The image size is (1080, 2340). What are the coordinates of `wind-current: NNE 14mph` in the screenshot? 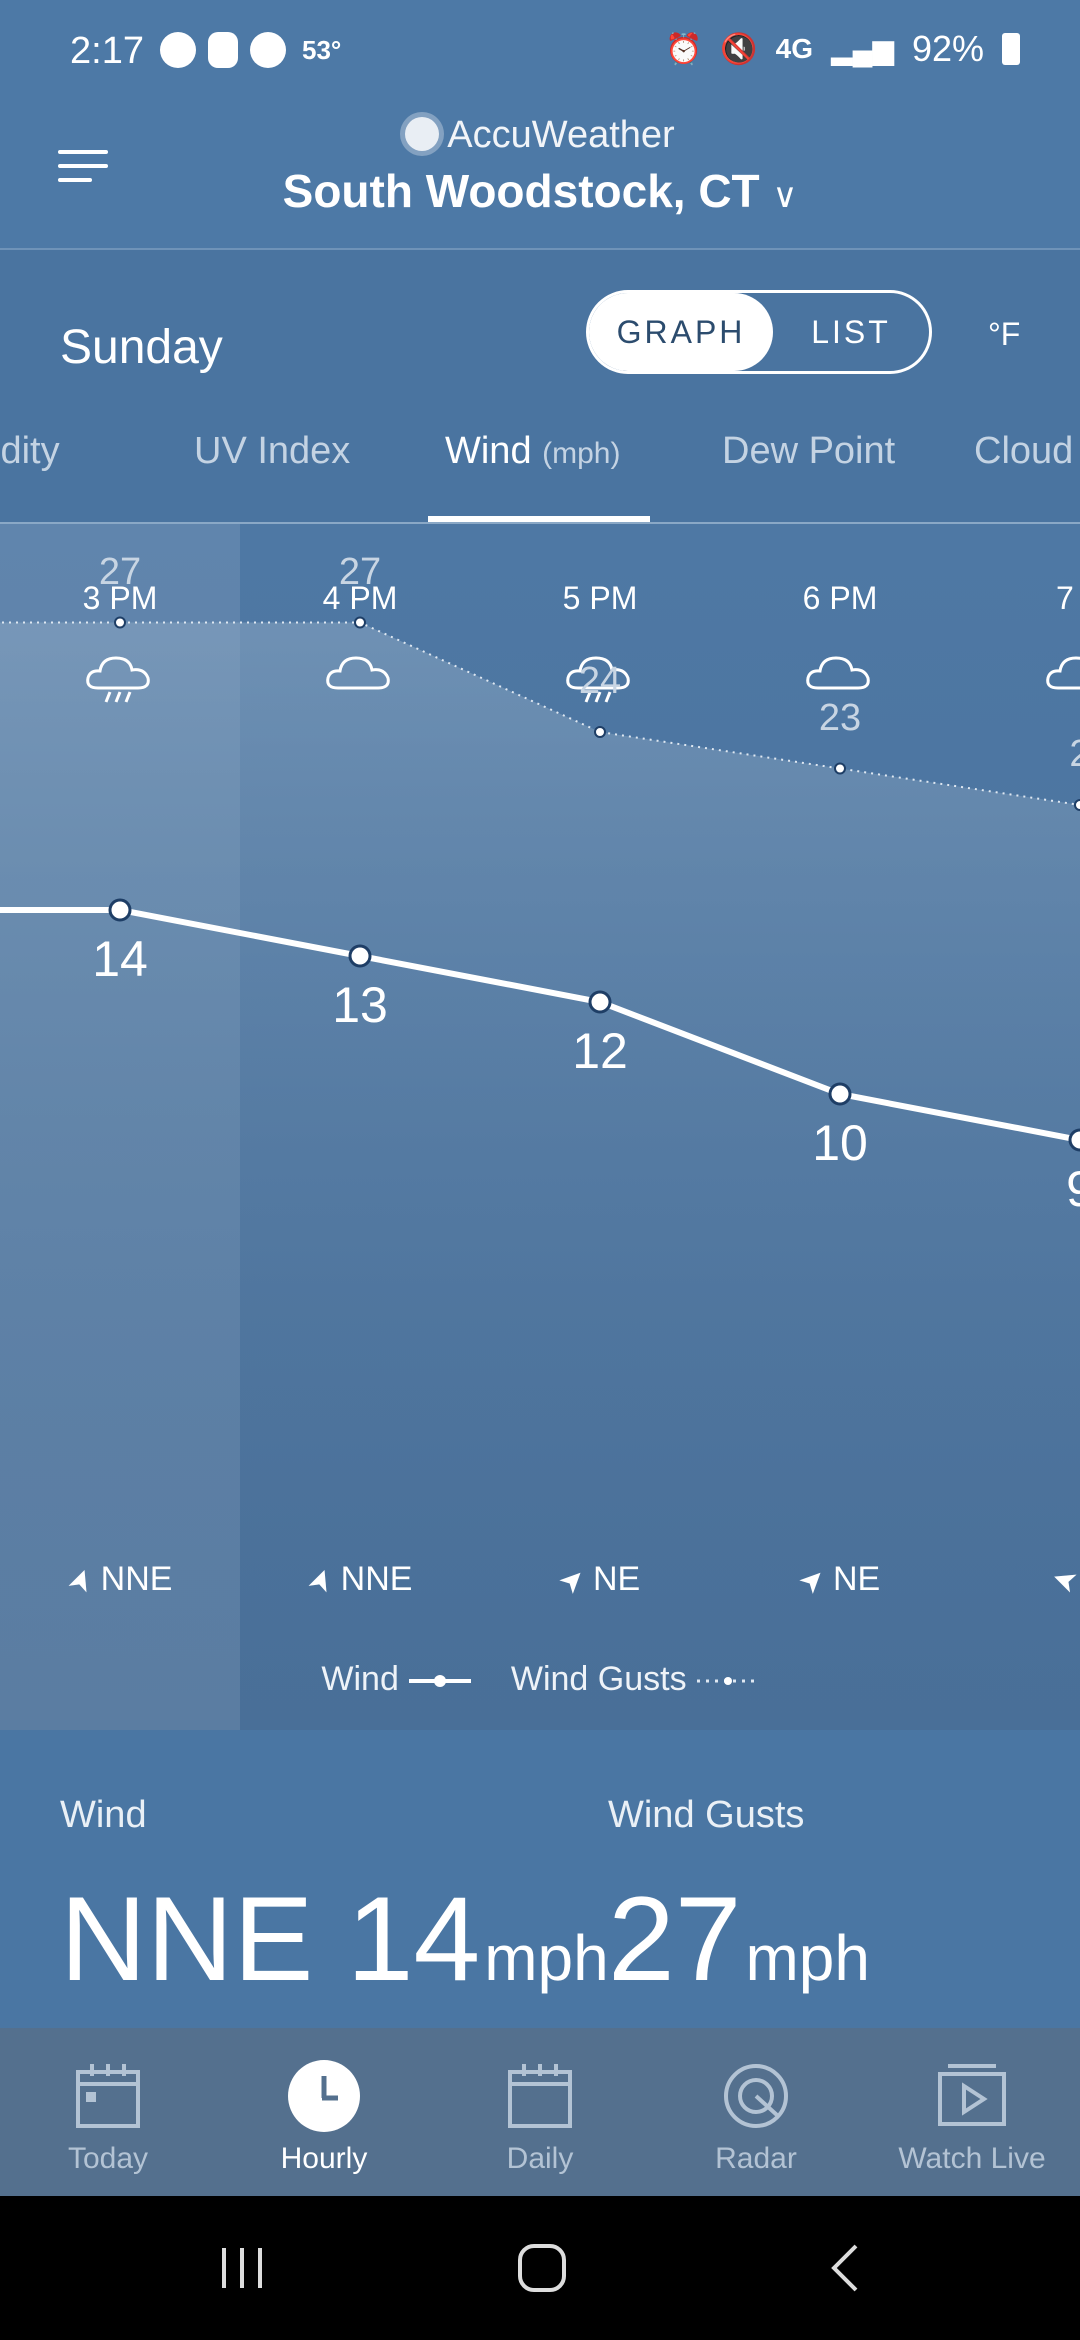 It's located at (334, 1939).